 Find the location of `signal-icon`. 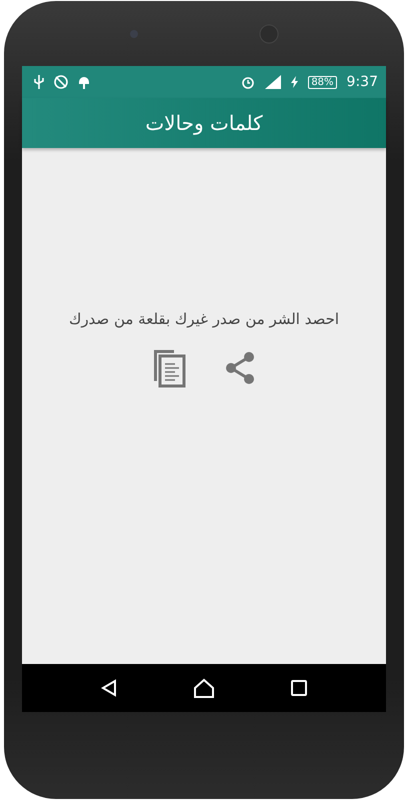

signal-icon is located at coordinates (273, 82).